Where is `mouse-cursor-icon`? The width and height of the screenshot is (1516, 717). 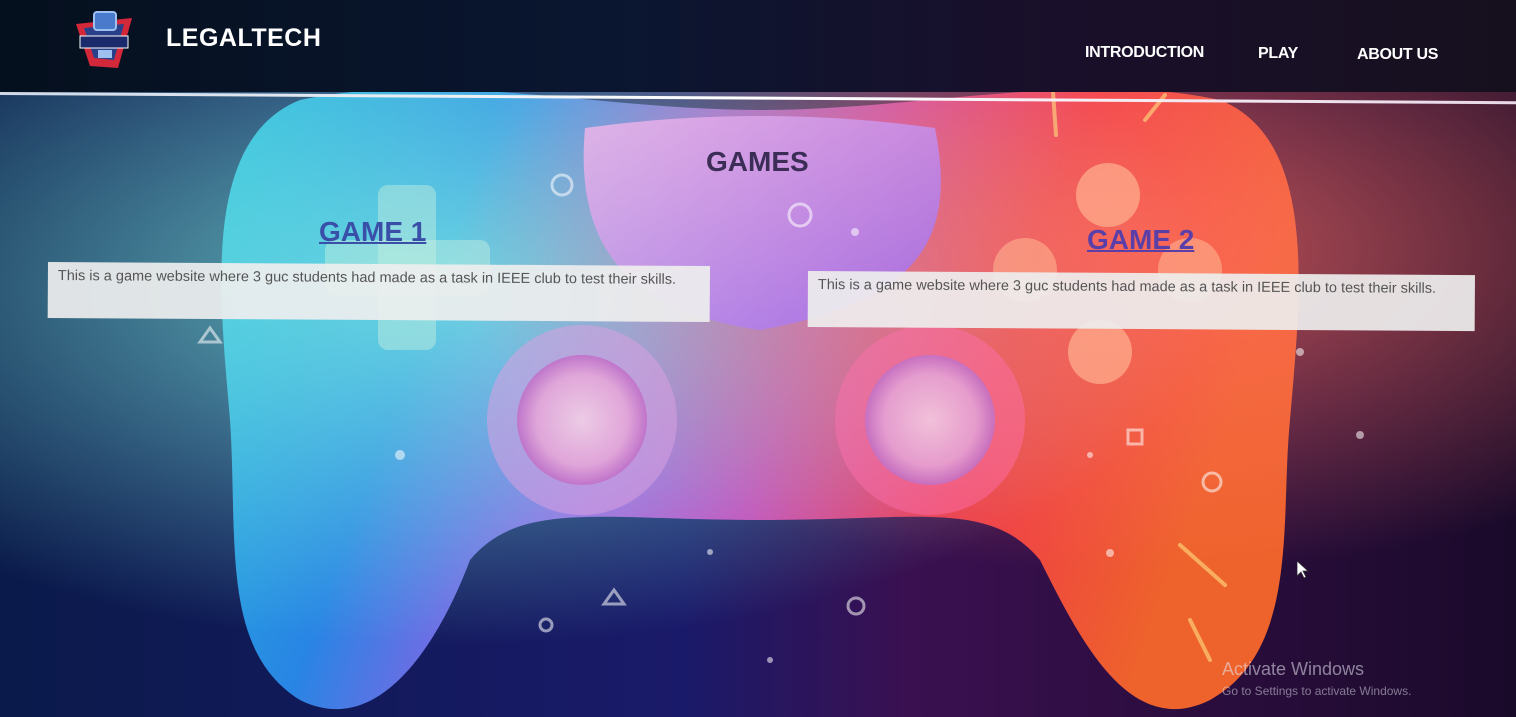
mouse-cursor-icon is located at coordinates (1303, 570).